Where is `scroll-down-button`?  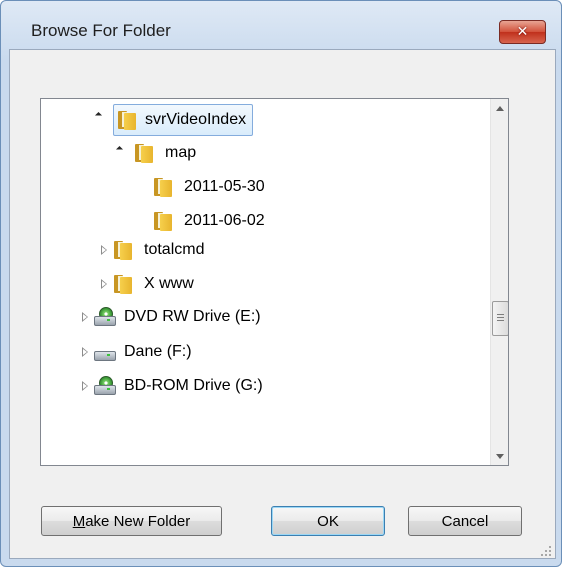 scroll-down-button is located at coordinates (499, 456).